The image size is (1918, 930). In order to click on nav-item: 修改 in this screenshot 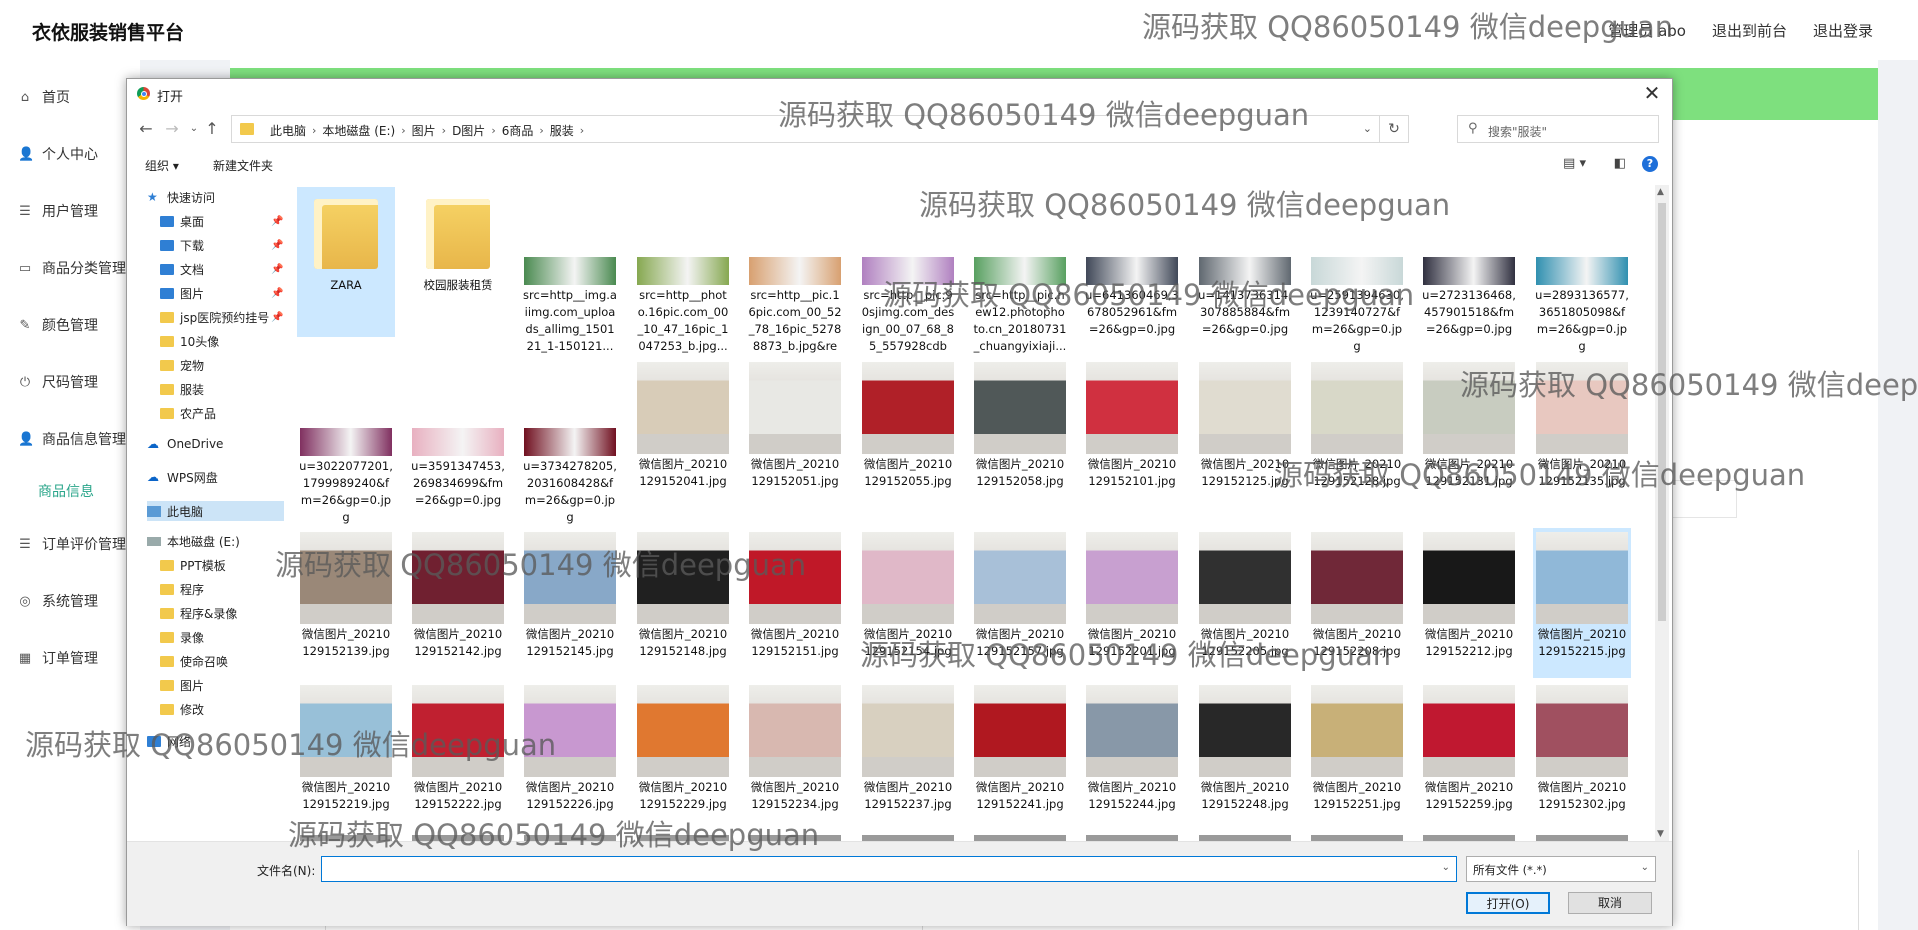, I will do `click(182, 709)`.